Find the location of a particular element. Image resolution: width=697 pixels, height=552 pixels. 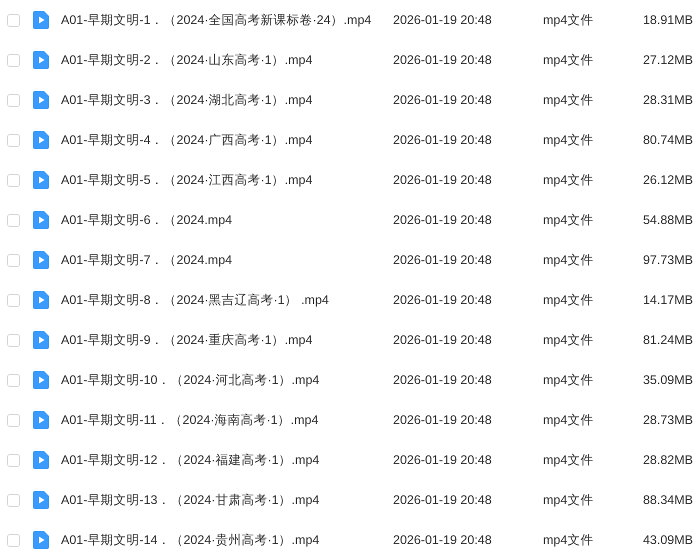

file-size: 18.91MB is located at coordinates (667, 20).